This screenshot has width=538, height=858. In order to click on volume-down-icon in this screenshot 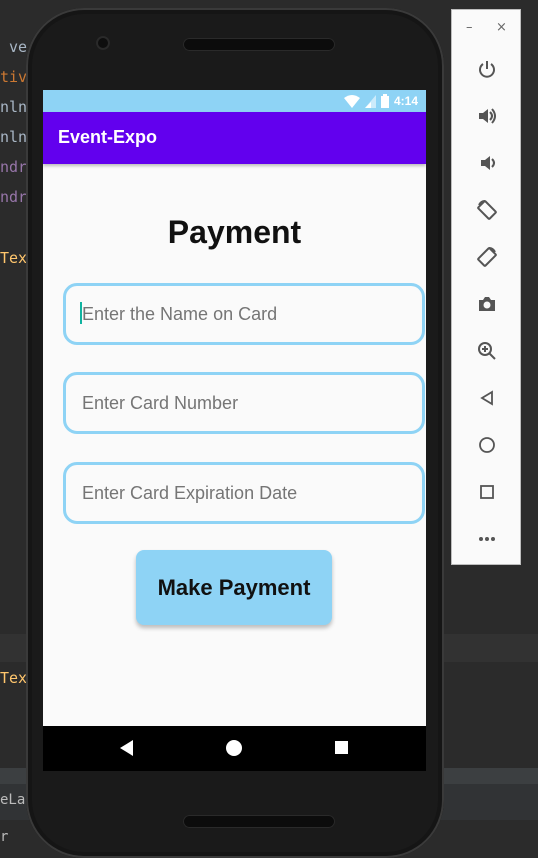, I will do `click(487, 163)`.